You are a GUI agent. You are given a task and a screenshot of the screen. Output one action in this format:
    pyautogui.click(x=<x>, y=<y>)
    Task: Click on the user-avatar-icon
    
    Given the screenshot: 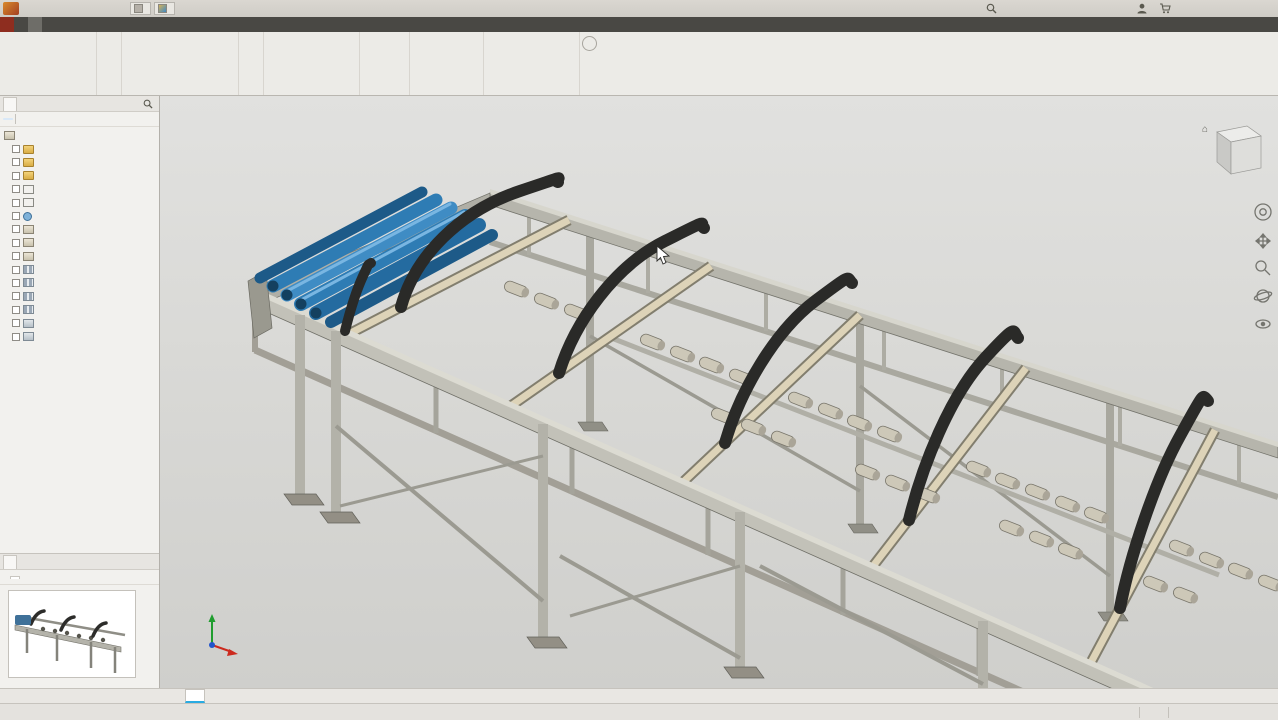 What is the action you would take?
    pyautogui.click(x=1142, y=8)
    